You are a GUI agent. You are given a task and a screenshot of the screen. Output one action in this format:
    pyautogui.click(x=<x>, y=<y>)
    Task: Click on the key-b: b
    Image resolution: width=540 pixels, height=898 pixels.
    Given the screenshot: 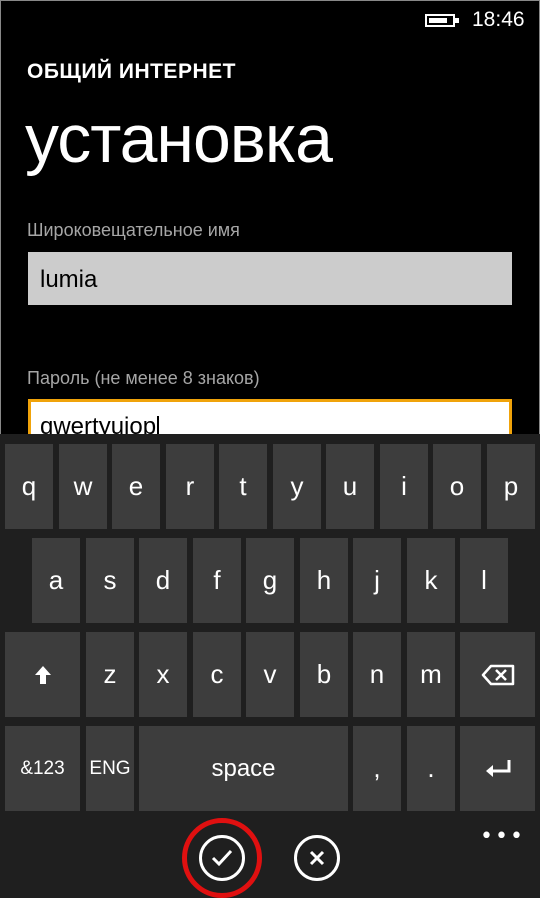 What is the action you would take?
    pyautogui.click(x=324, y=674)
    